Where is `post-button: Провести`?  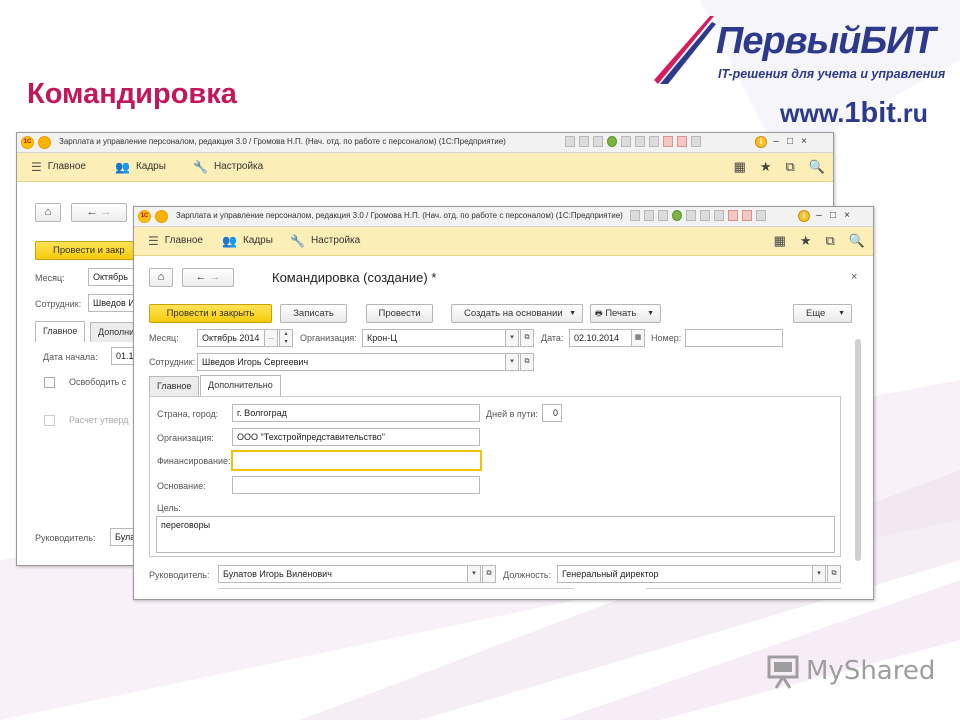
post-button: Провести is located at coordinates (399, 313).